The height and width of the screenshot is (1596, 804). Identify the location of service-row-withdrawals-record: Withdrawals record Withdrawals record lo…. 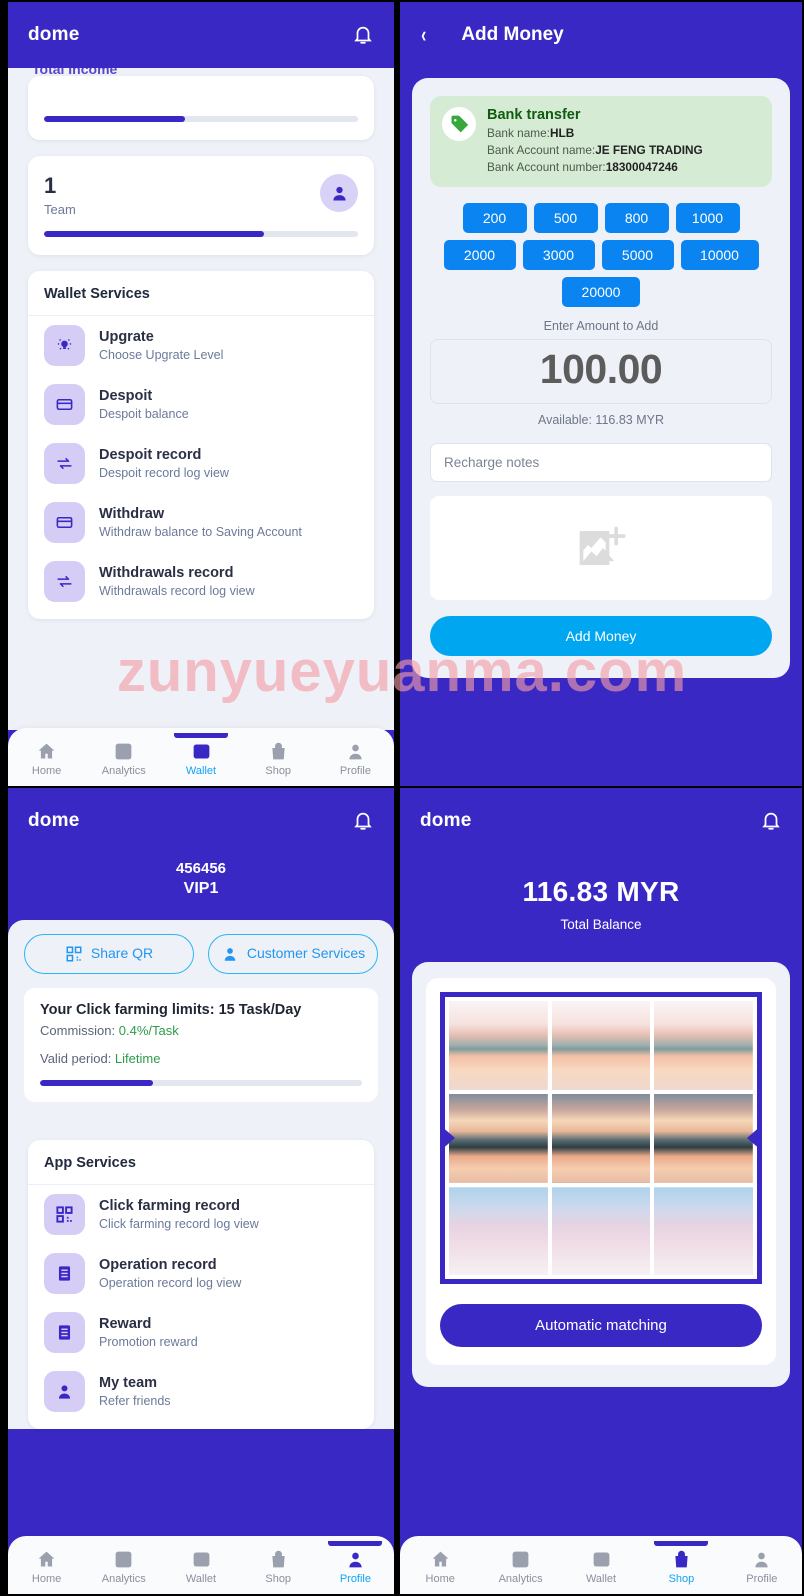
(201, 581).